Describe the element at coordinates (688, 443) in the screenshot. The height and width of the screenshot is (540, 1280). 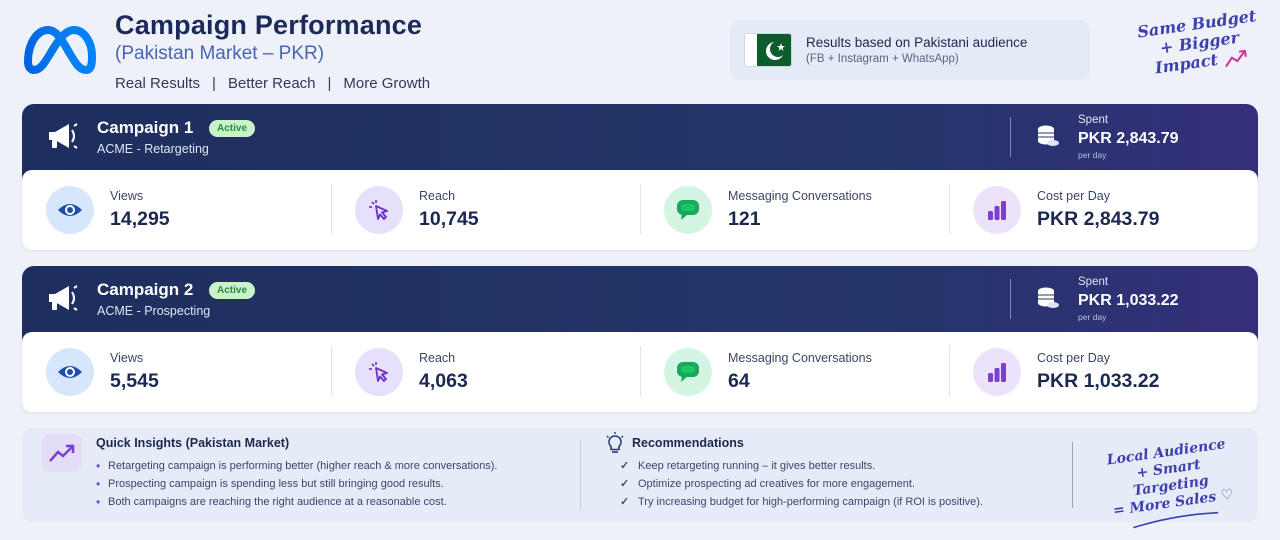
I see `recommendations-title: Recommendations` at that location.